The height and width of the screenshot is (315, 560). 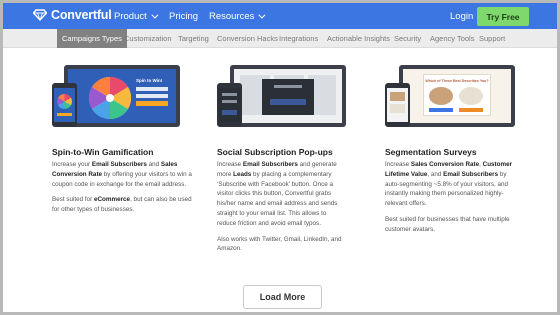 What do you see at coordinates (110, 98) in the screenshot?
I see `spin-wheel-icon` at bounding box center [110, 98].